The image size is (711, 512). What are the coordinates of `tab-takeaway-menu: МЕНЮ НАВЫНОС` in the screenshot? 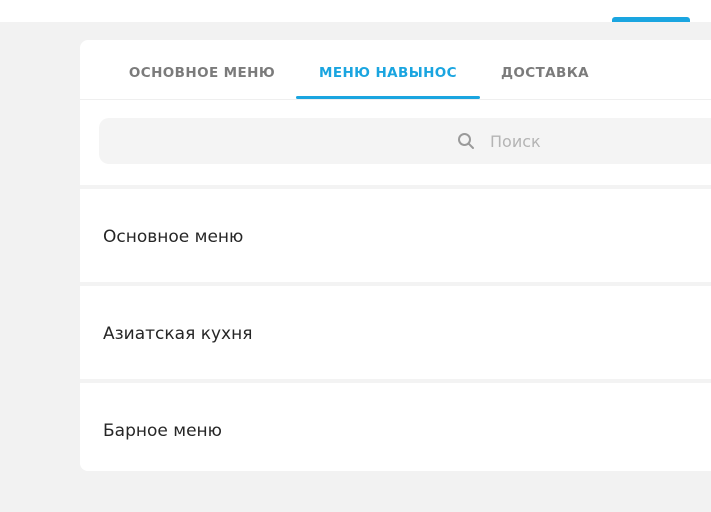 It's located at (388, 70).